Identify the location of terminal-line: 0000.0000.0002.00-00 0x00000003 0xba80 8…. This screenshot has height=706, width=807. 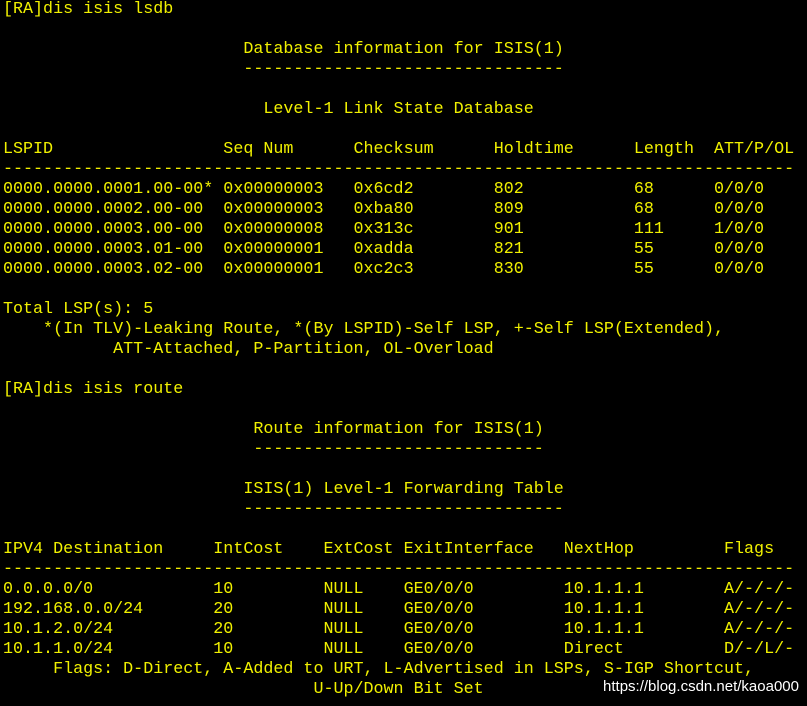
(384, 209).